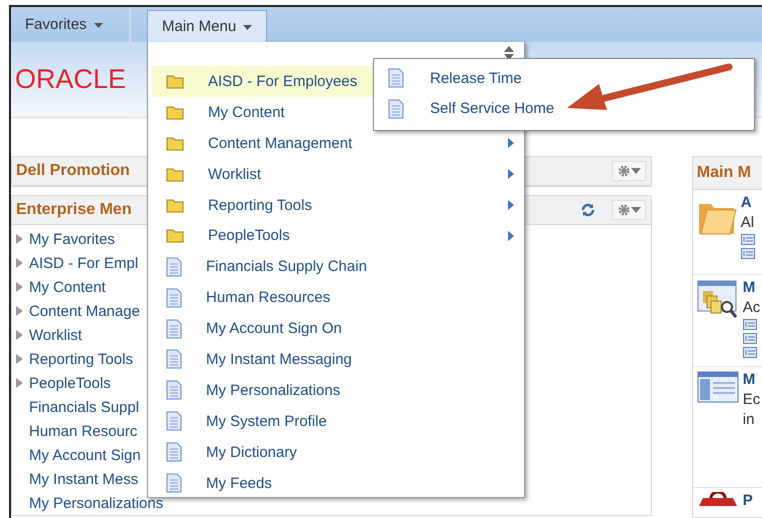  I want to click on menu-link: My Content, so click(67, 287).